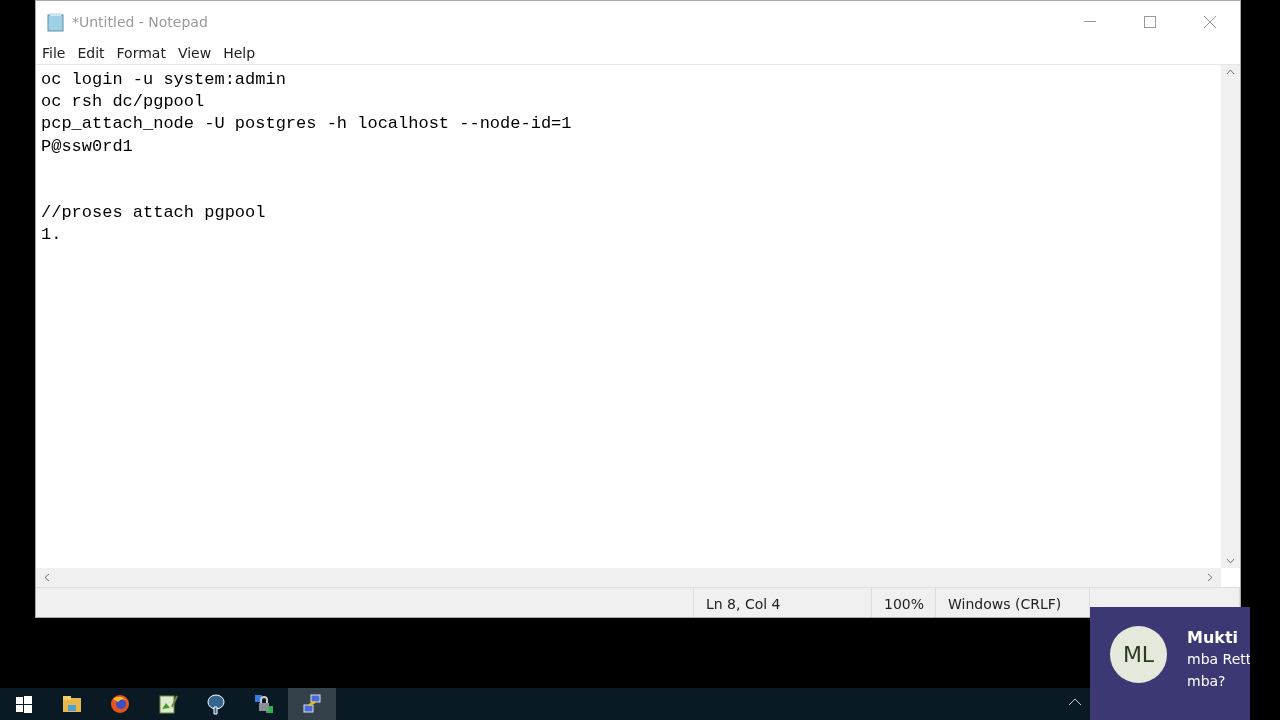 This screenshot has width=1280, height=720. I want to click on scroll-up-icon, so click(1230, 72).